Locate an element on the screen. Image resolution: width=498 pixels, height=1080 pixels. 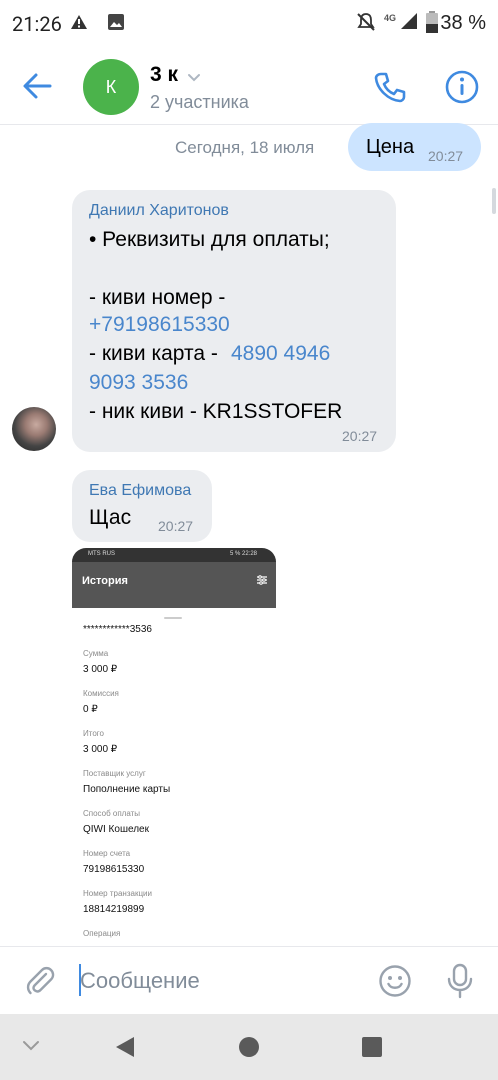
message-composer is located at coordinates (249, 980).